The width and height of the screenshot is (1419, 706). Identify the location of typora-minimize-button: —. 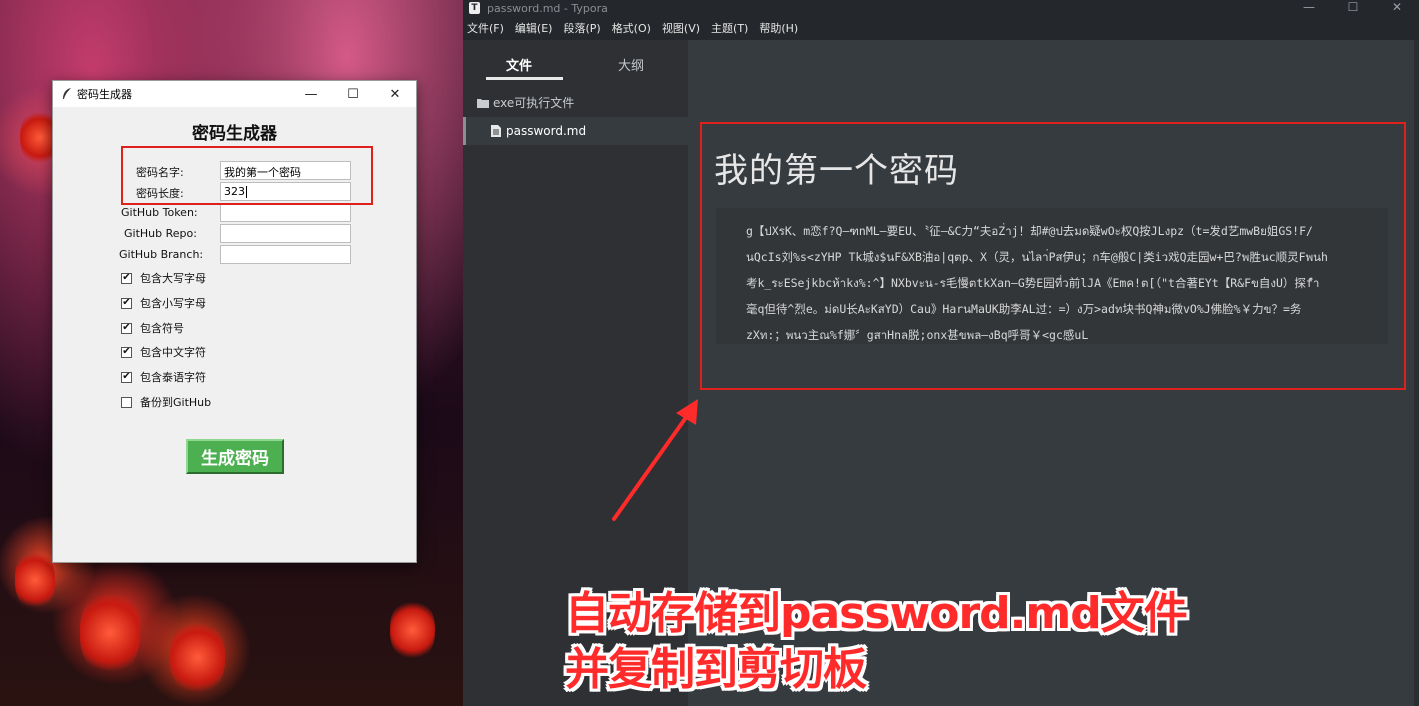
(1309, 8).